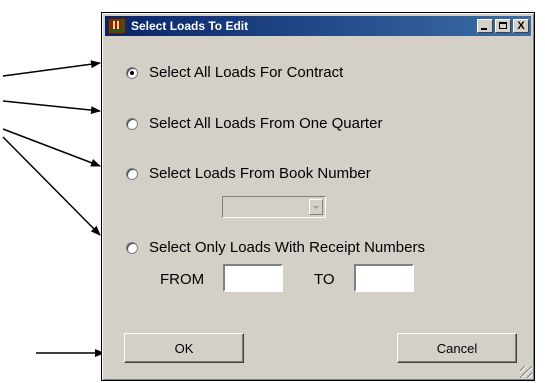 The height and width of the screenshot is (383, 545). I want to click on ok-button: OK, so click(184, 348).